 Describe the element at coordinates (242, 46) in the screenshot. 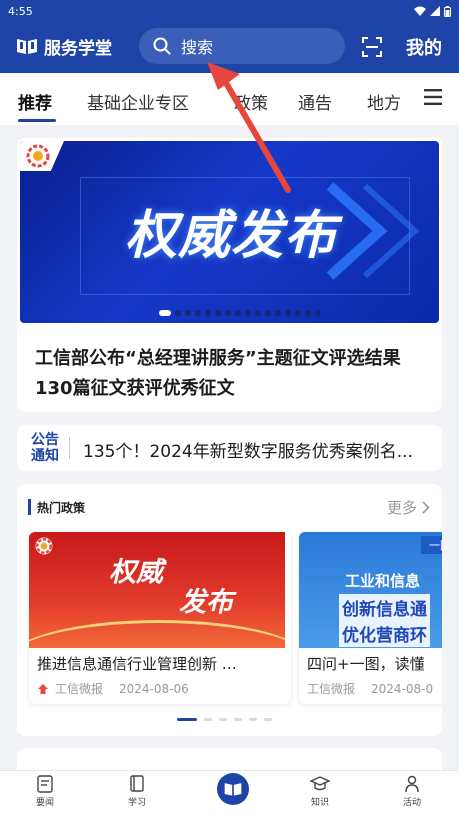

I see `search-input: 搜索` at that location.